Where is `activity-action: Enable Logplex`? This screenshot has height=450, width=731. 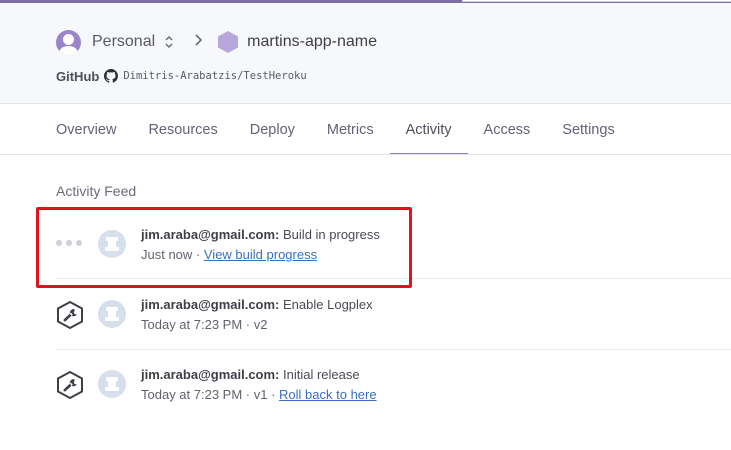 activity-action: Enable Logplex is located at coordinates (328, 304).